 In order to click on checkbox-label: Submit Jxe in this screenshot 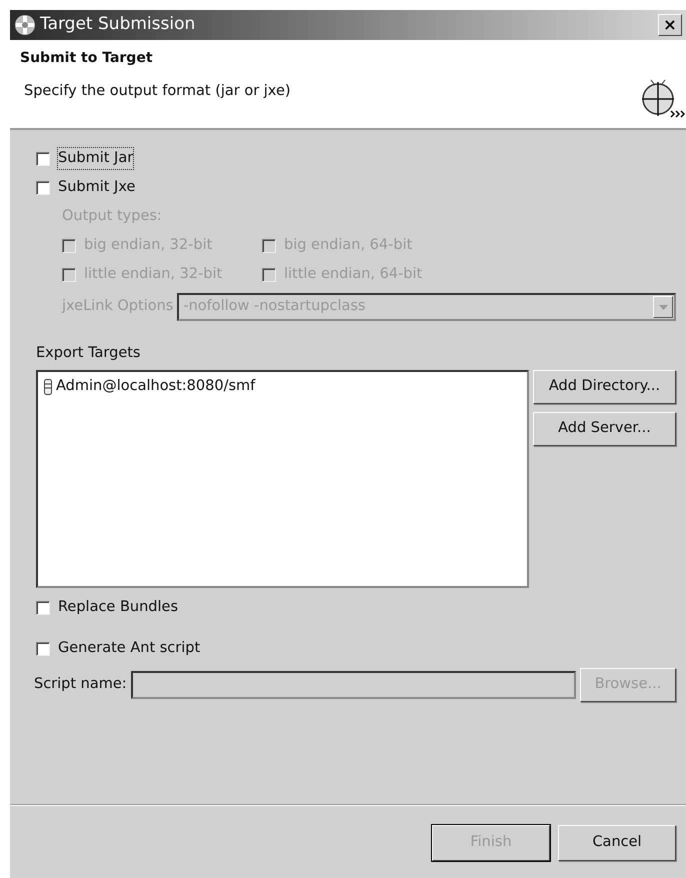, I will do `click(97, 187)`.